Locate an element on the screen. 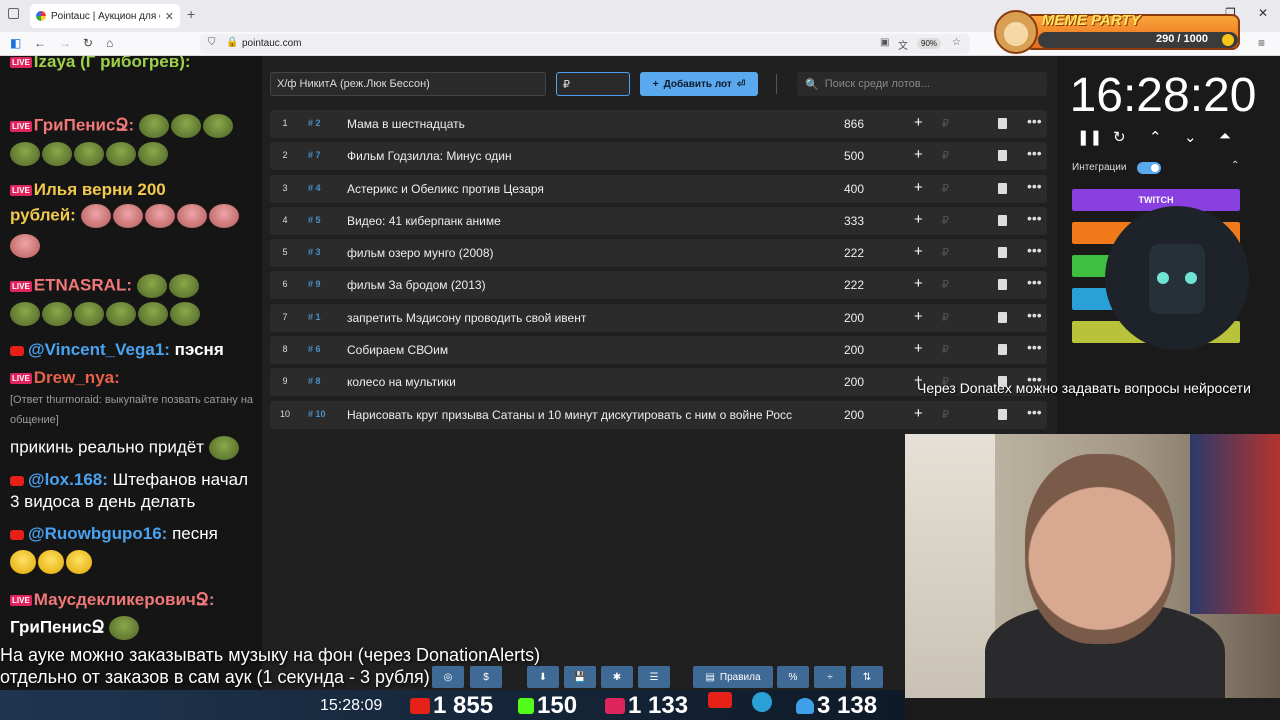  lot-name: Мама в шестнадцать is located at coordinates (587, 124).